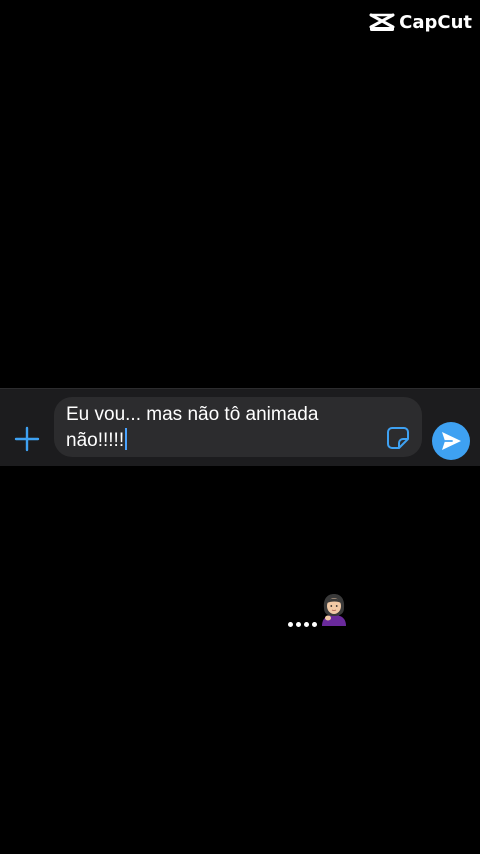 This screenshot has width=480, height=854. What do you see at coordinates (382, 23) in the screenshot?
I see `capcut-logo-icon` at bounding box center [382, 23].